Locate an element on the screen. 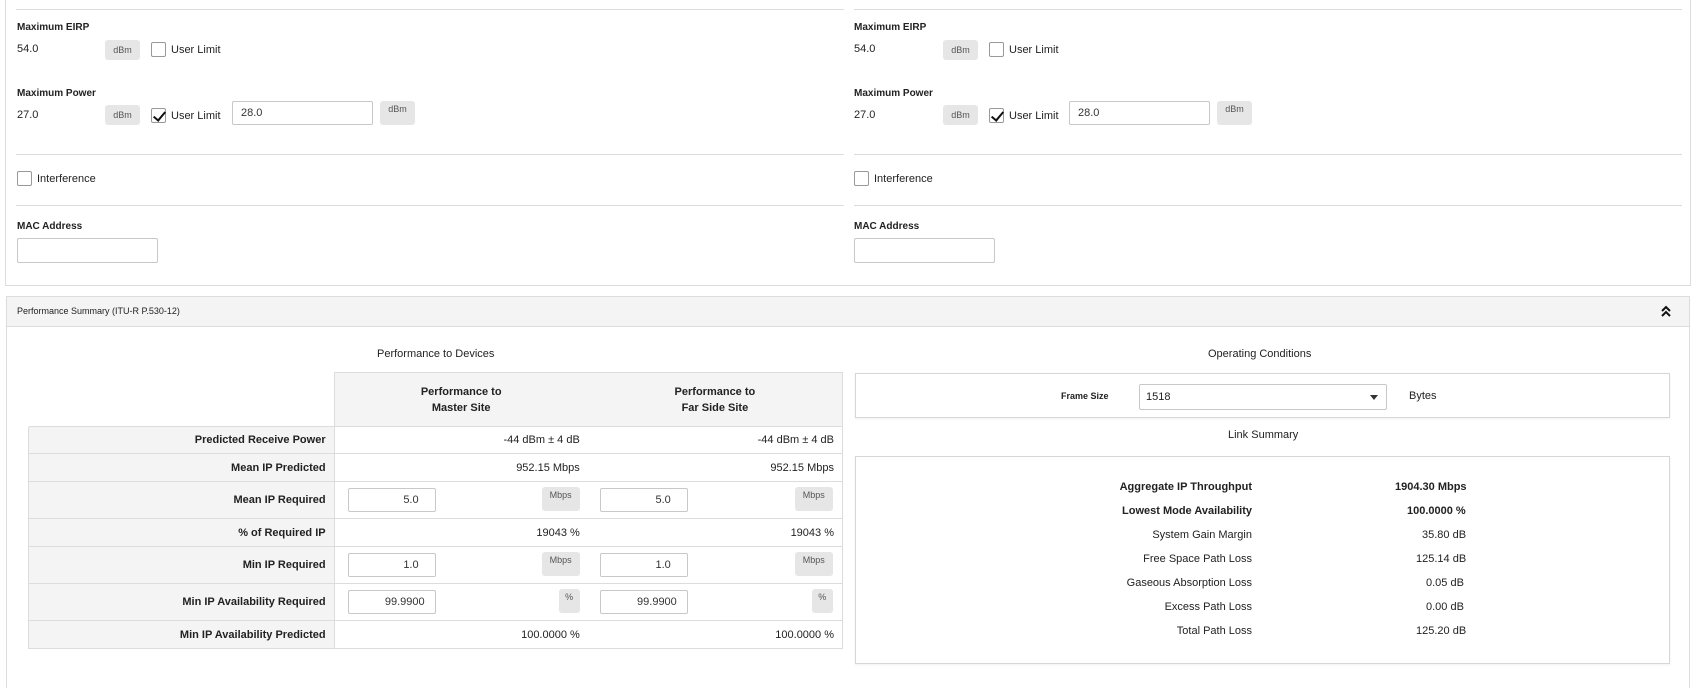 Image resolution: width=1696 pixels, height=688 pixels. min-ip-required-far-input is located at coordinates (643, 565).